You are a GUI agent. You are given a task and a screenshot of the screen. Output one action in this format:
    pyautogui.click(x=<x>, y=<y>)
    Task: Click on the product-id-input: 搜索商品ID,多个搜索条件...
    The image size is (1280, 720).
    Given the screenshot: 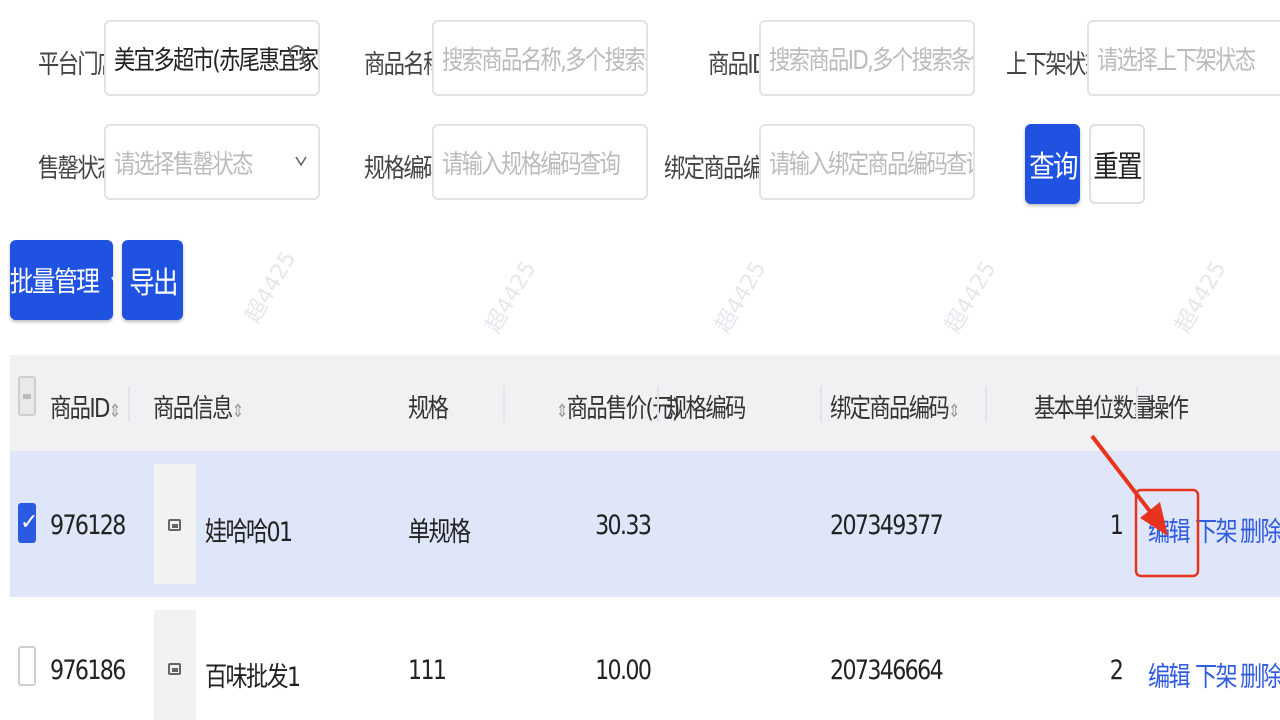 What is the action you would take?
    pyautogui.click(x=867, y=58)
    